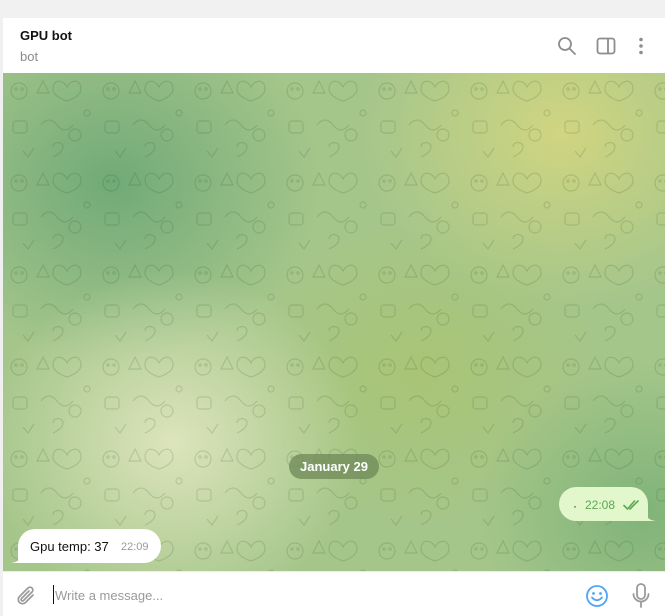 The image size is (665, 616). I want to click on more-vertical-icon, so click(641, 46).